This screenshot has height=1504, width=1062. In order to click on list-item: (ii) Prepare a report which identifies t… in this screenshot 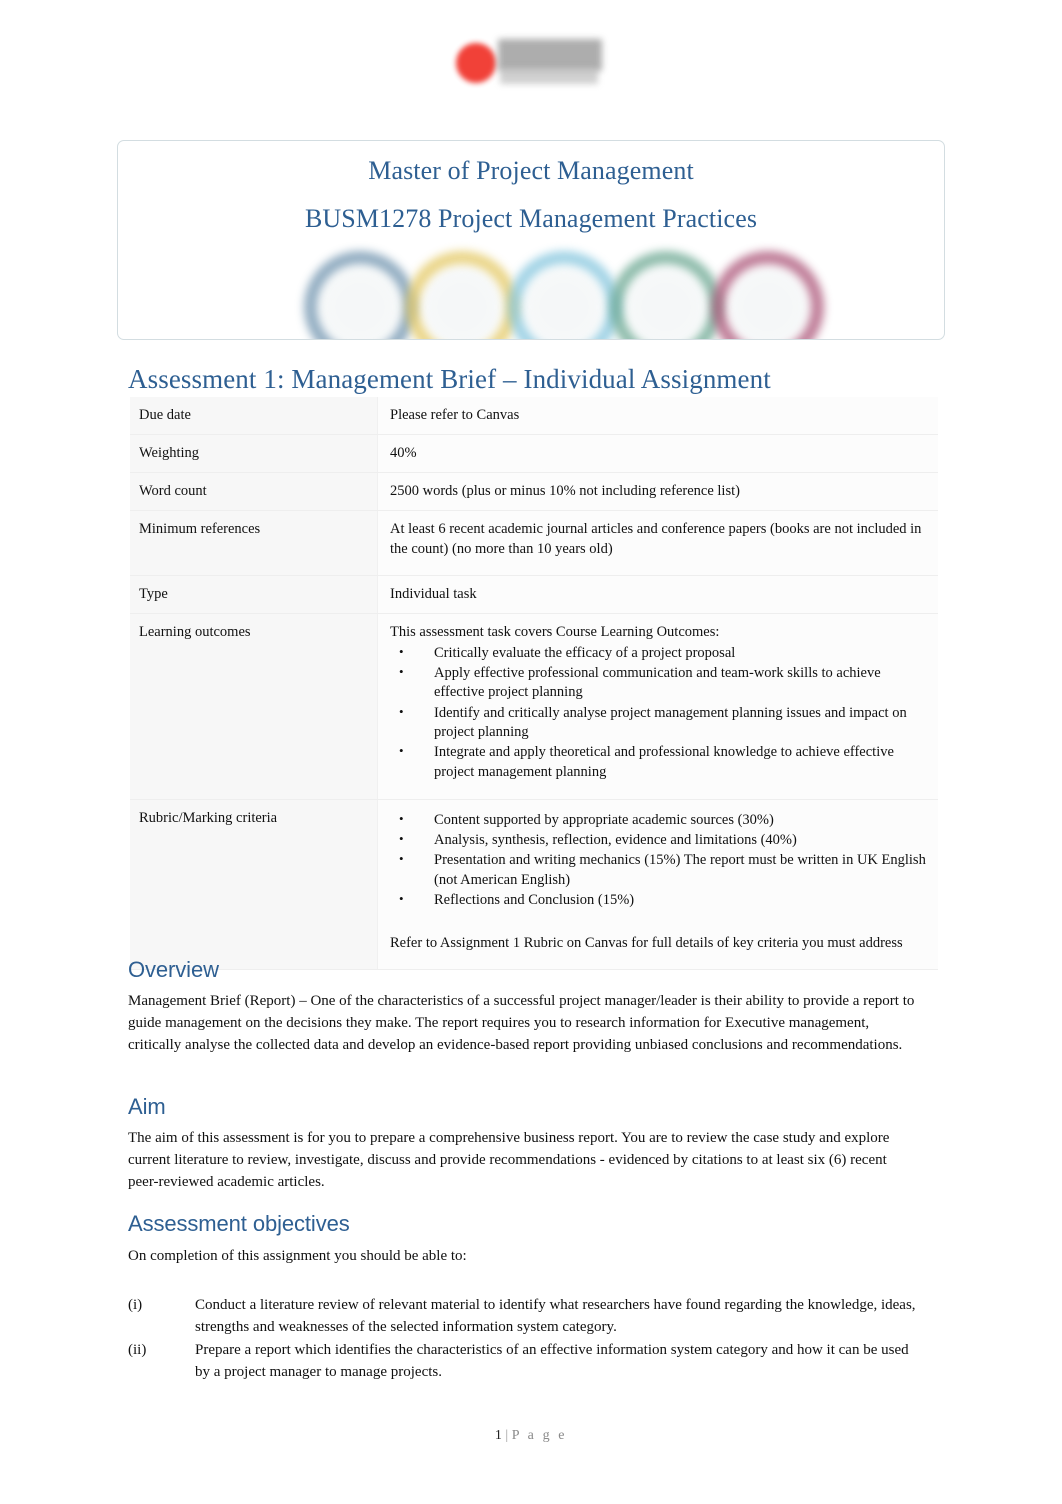, I will do `click(523, 1361)`.